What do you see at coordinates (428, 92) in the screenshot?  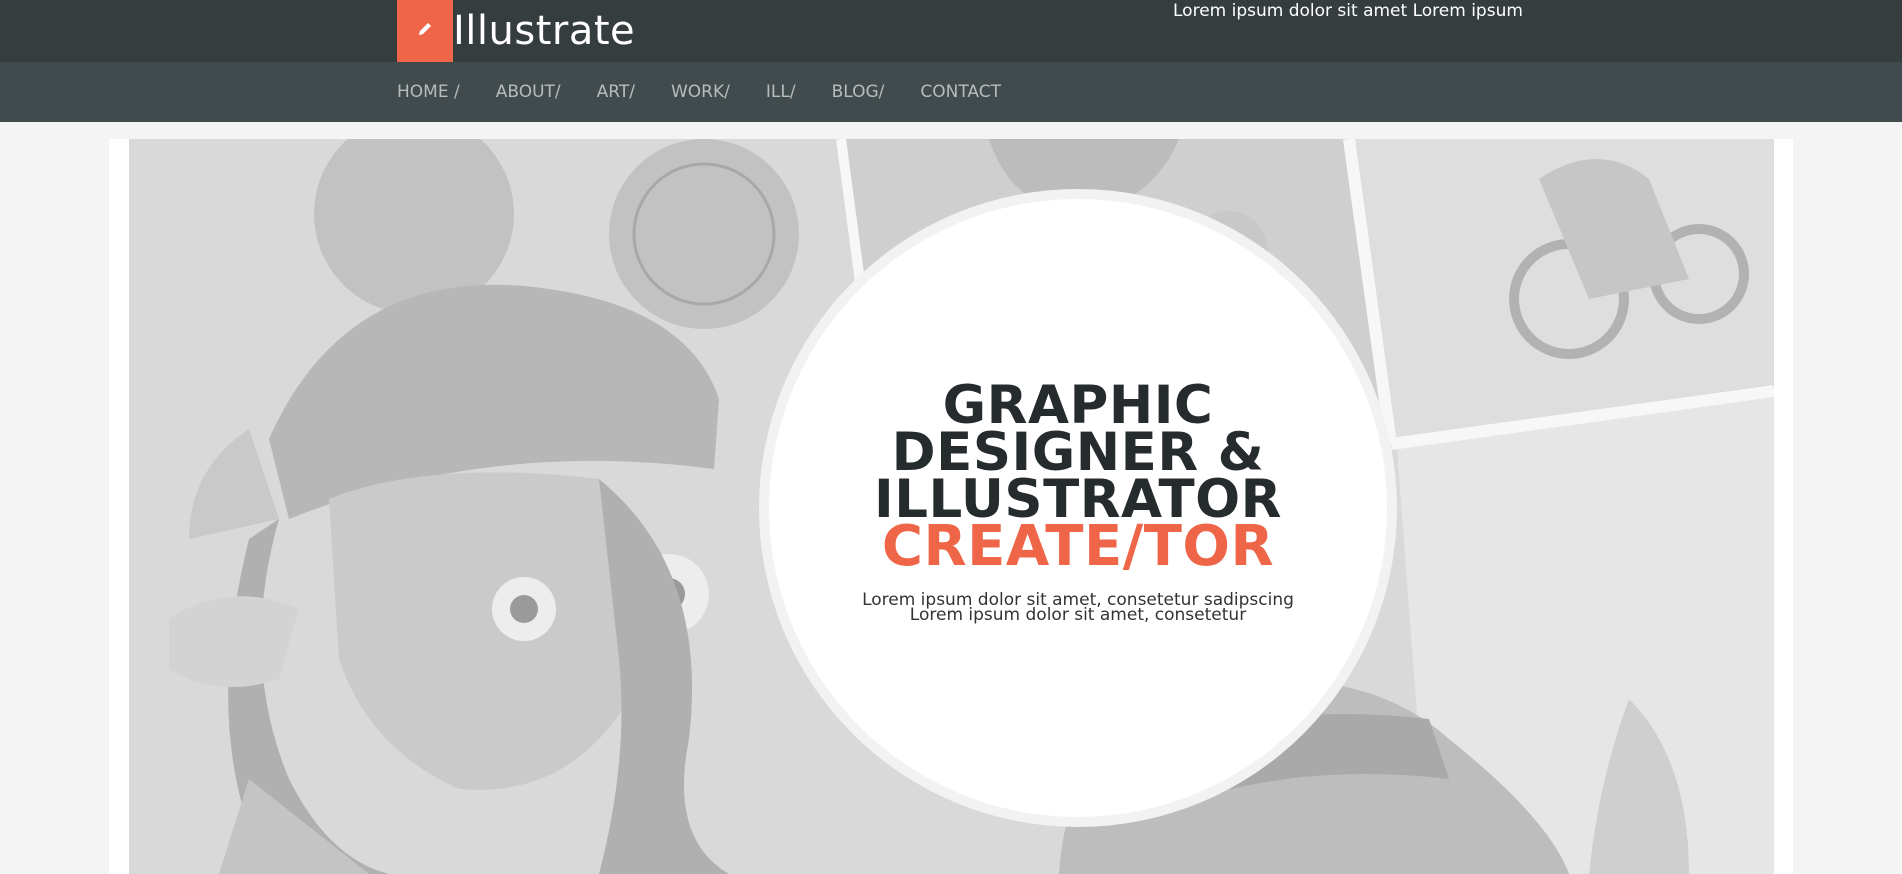 I see `nav-item-home: HOME /` at bounding box center [428, 92].